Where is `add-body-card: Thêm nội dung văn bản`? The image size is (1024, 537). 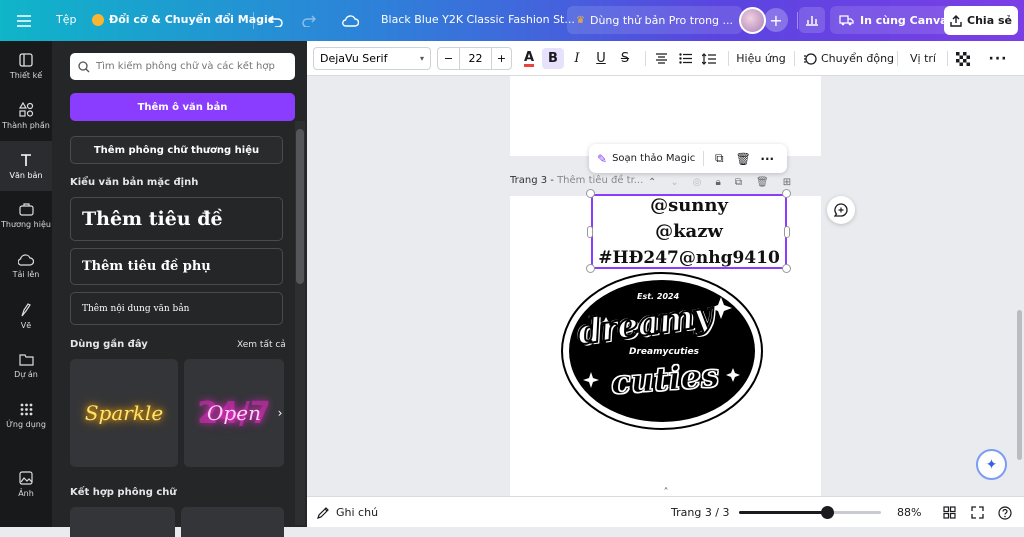
add-body-card: Thêm nội dung văn bản is located at coordinates (176, 308).